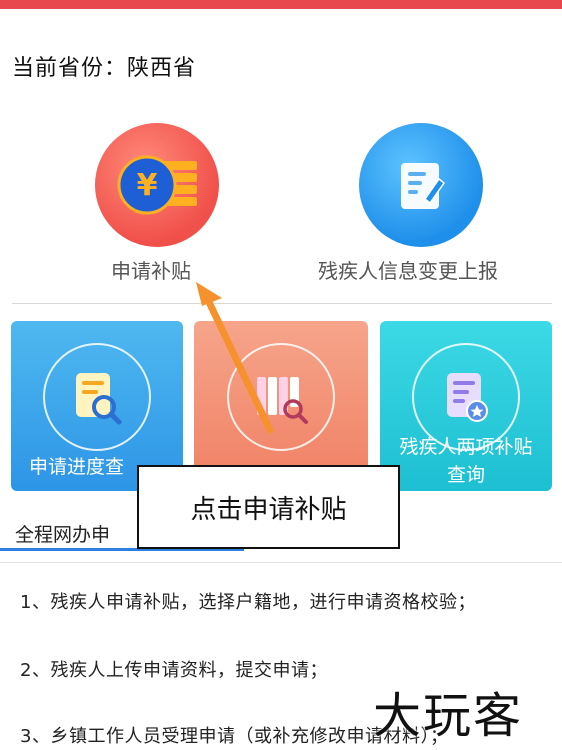 The width and height of the screenshot is (562, 750). Describe the element at coordinates (151, 269) in the screenshot. I see `apply-subsidy-label: 申请补贴` at that location.